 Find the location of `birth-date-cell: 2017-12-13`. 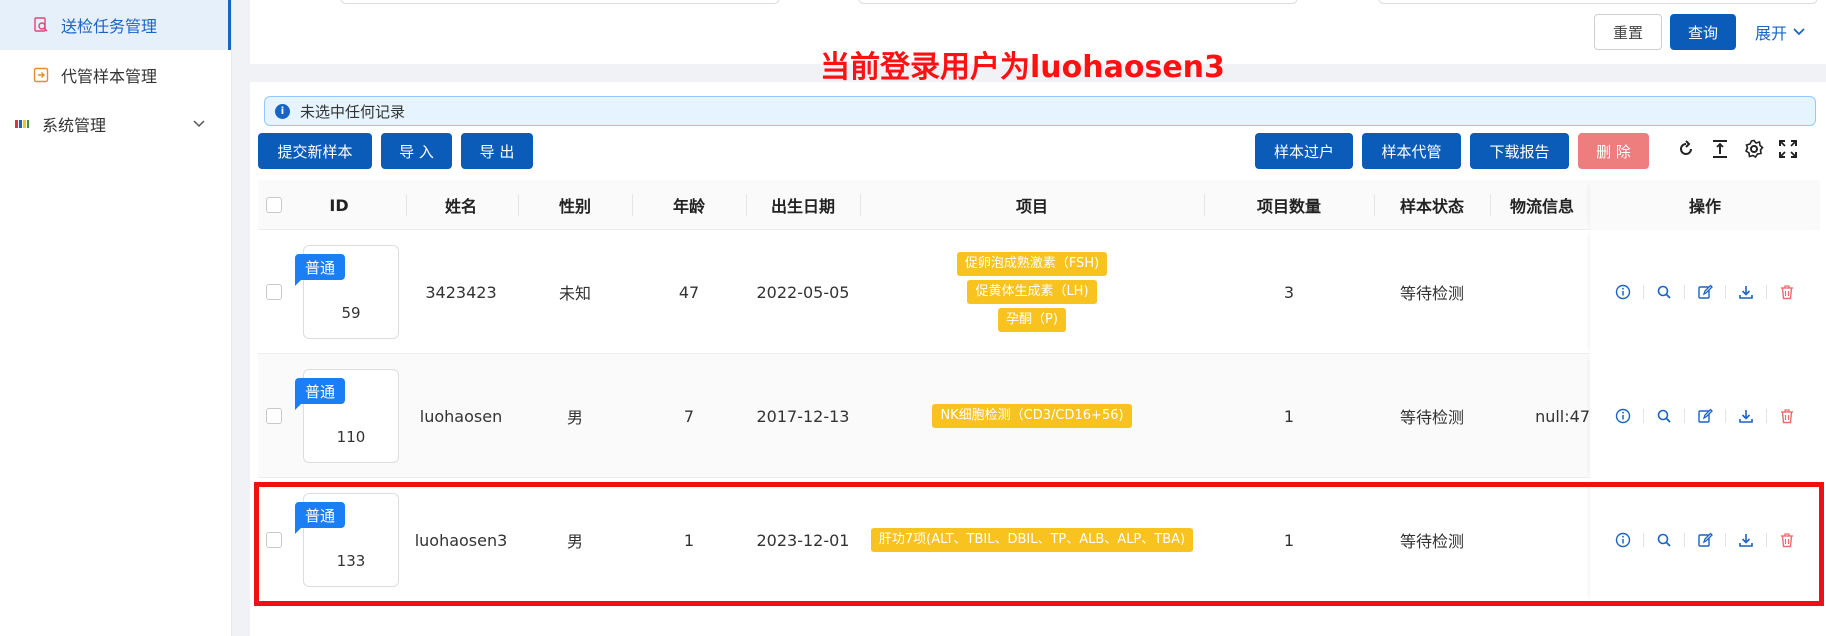

birth-date-cell: 2017-12-13 is located at coordinates (803, 416).